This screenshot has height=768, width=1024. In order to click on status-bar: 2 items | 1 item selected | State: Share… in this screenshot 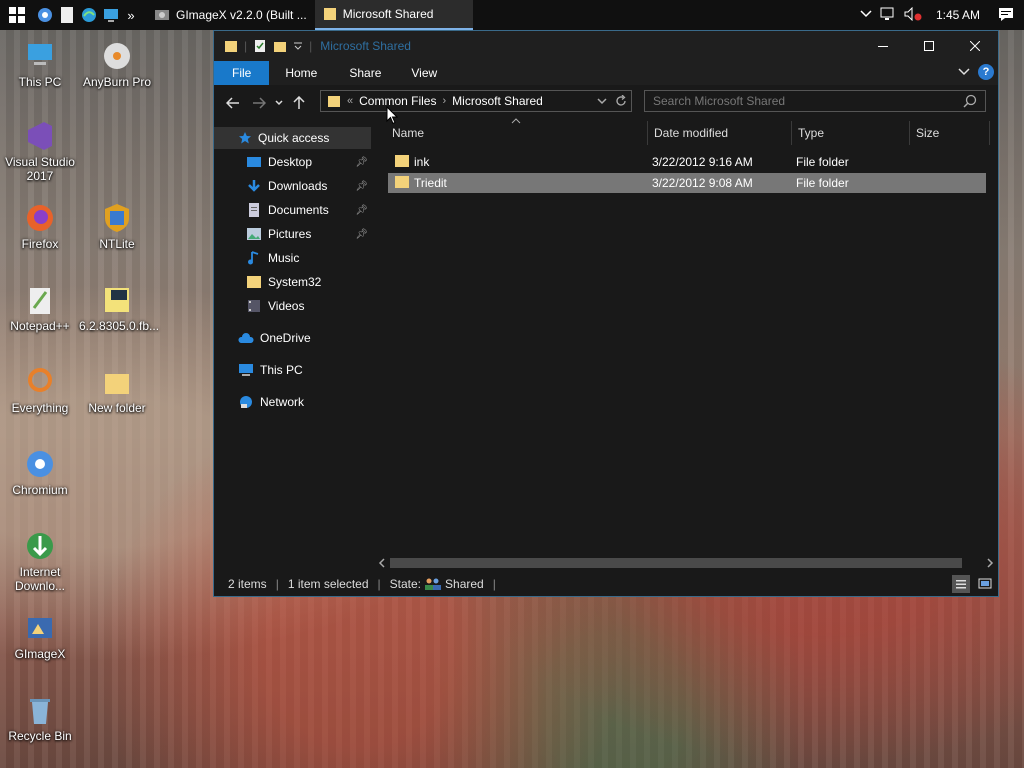, I will do `click(606, 584)`.